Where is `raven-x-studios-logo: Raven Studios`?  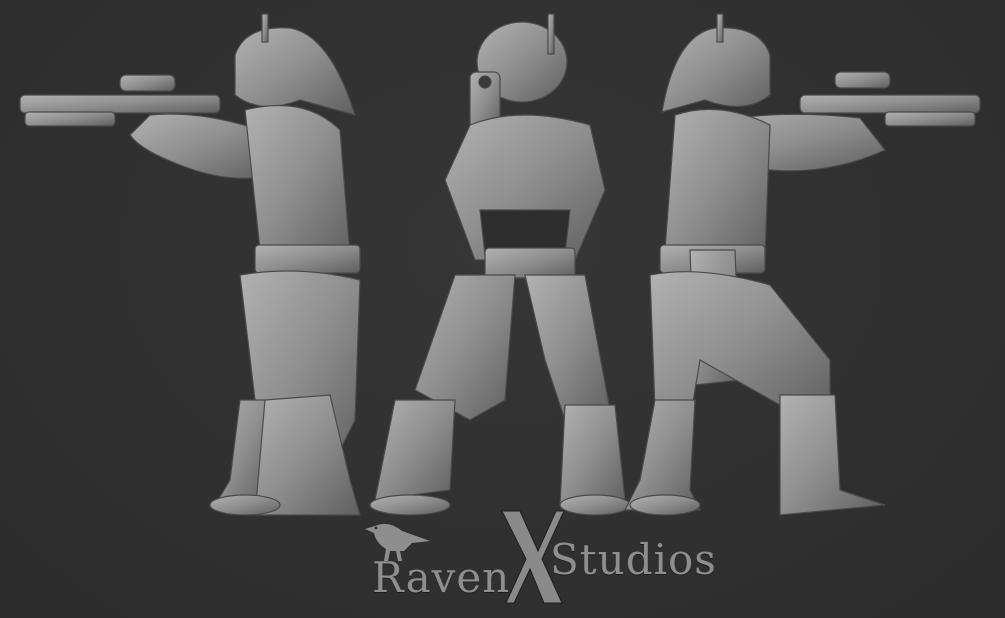
raven-x-studios-logo: Raven Studios is located at coordinates (545, 560).